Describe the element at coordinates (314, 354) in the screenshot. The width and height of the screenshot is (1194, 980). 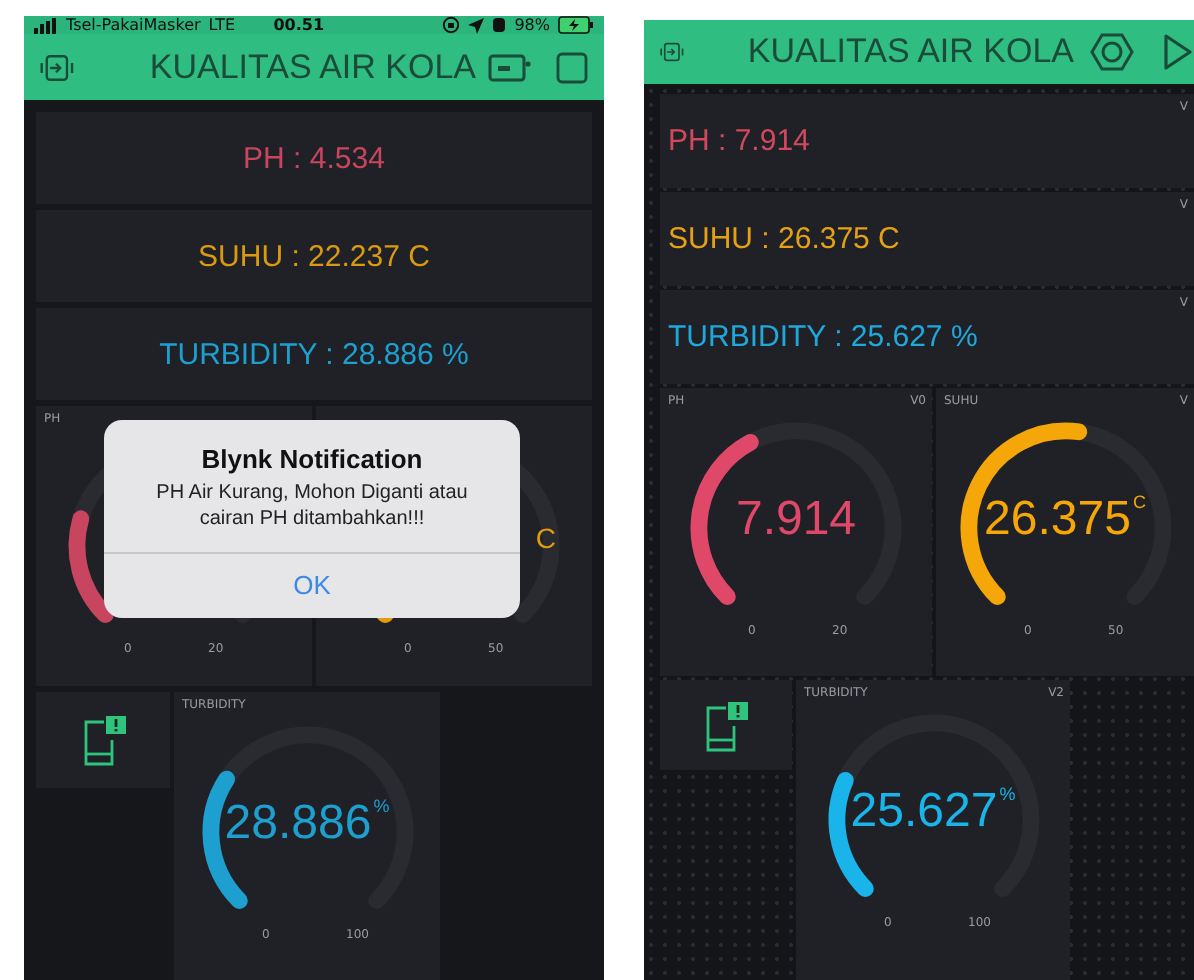
I see `display-value: TURBIDITY : 28.886 %` at that location.